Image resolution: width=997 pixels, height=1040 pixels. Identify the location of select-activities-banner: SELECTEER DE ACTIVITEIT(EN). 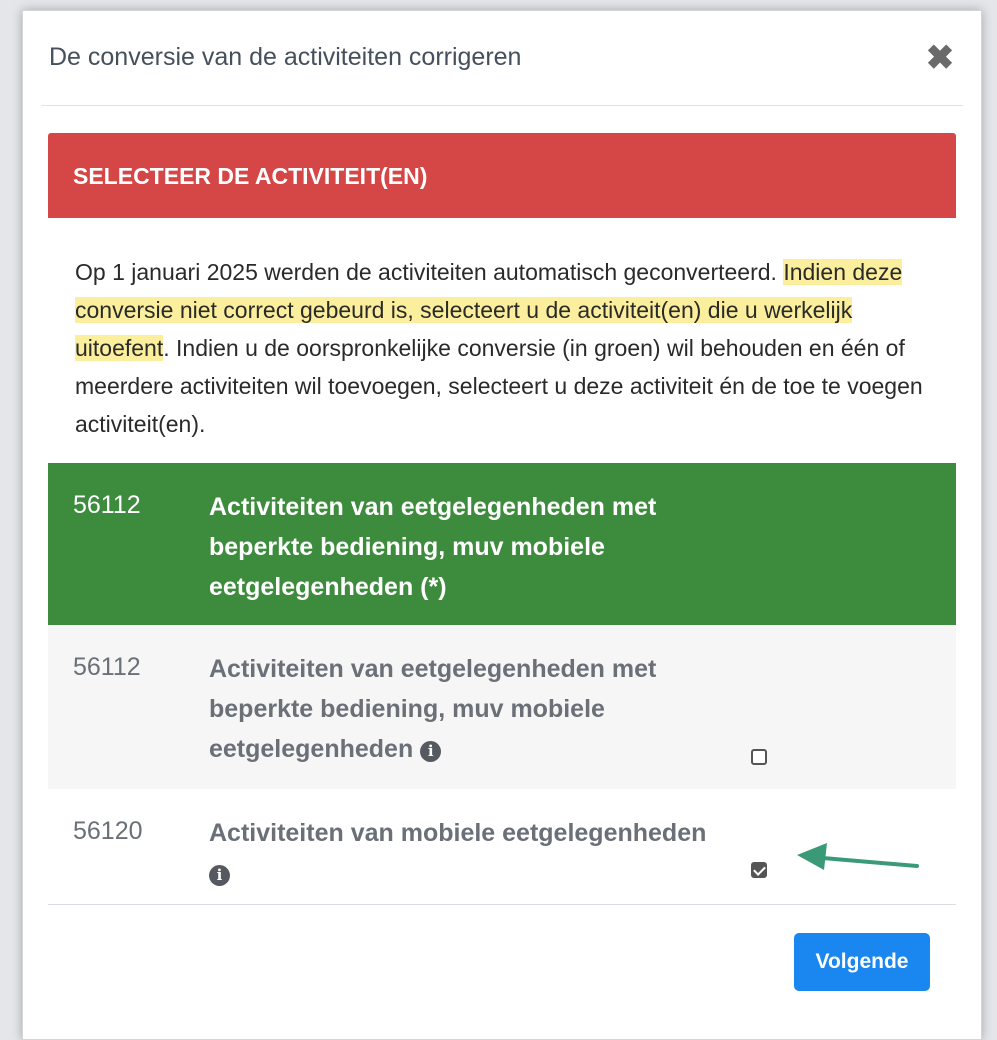
(502, 175).